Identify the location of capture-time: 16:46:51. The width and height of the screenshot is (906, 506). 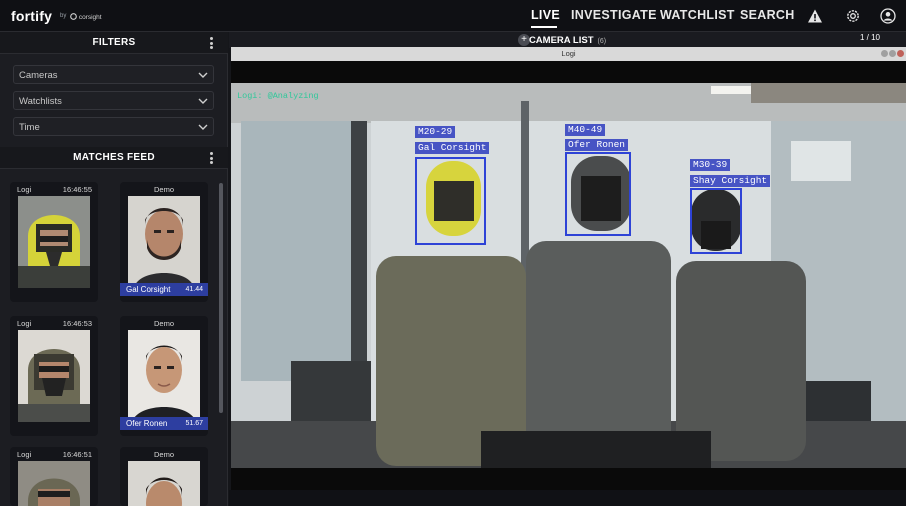
(77, 454).